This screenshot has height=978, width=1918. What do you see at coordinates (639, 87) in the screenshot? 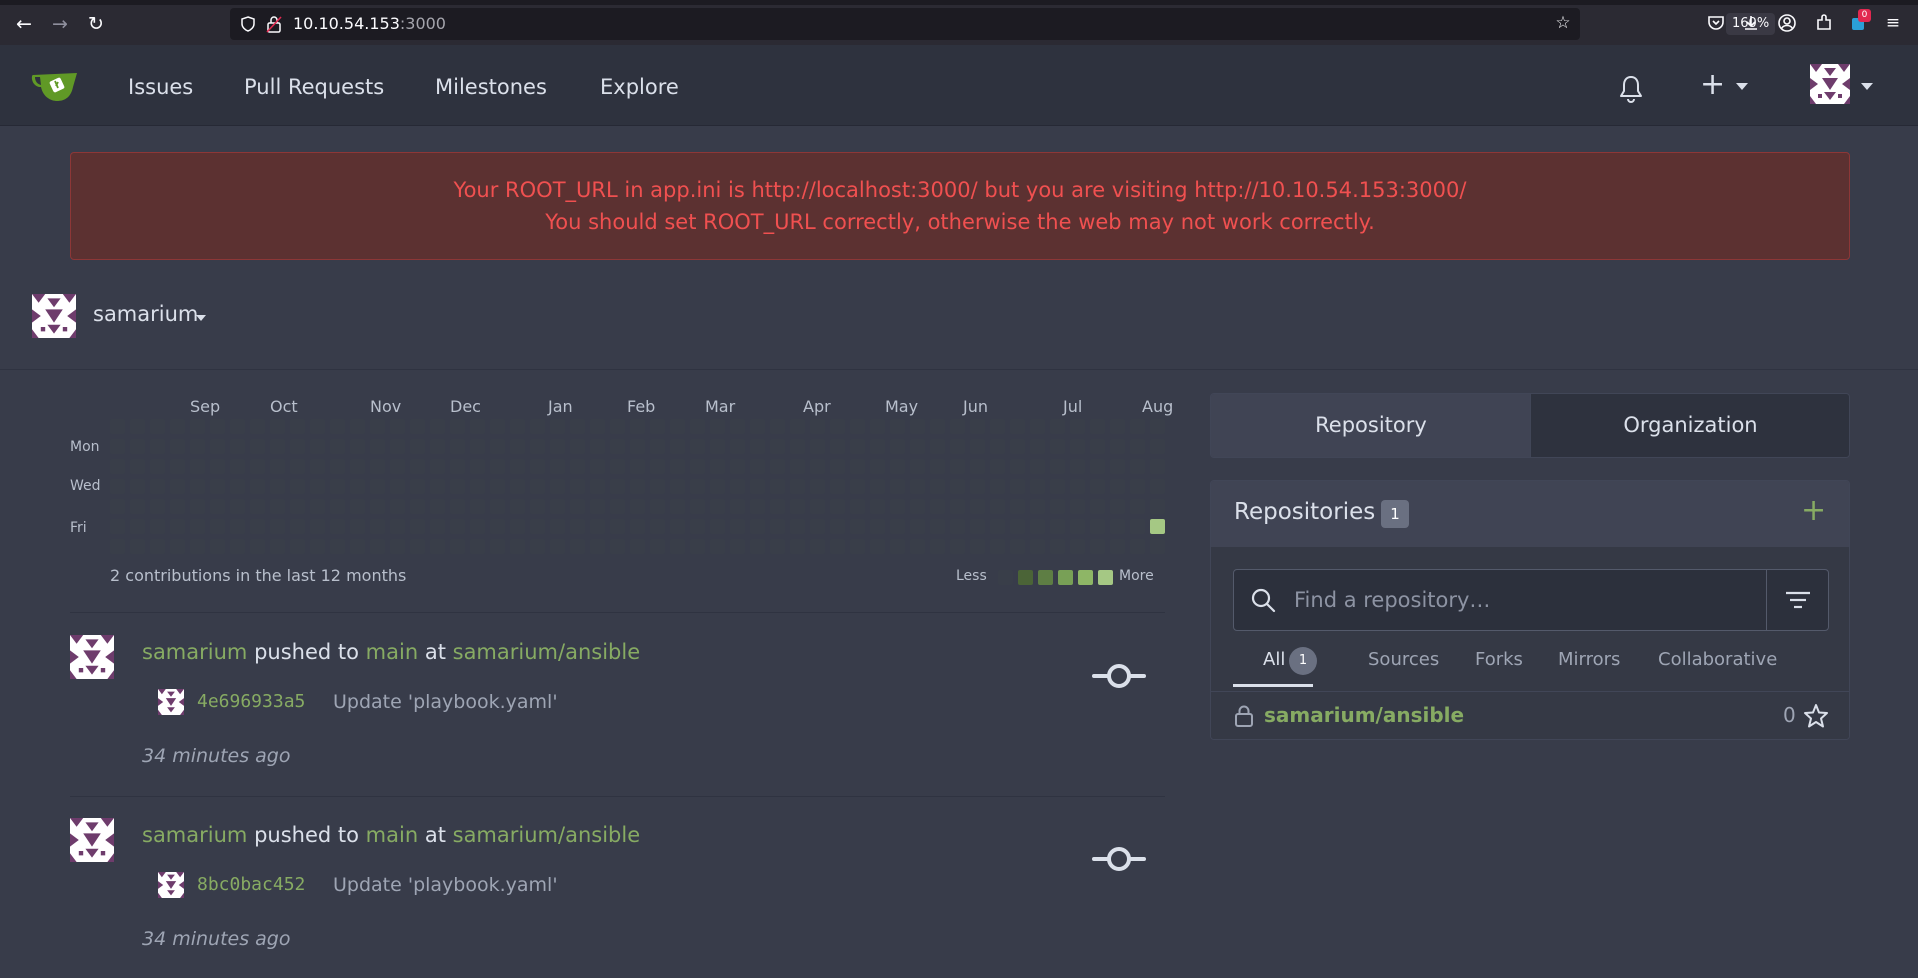
I see `nav-explore: Explore` at bounding box center [639, 87].